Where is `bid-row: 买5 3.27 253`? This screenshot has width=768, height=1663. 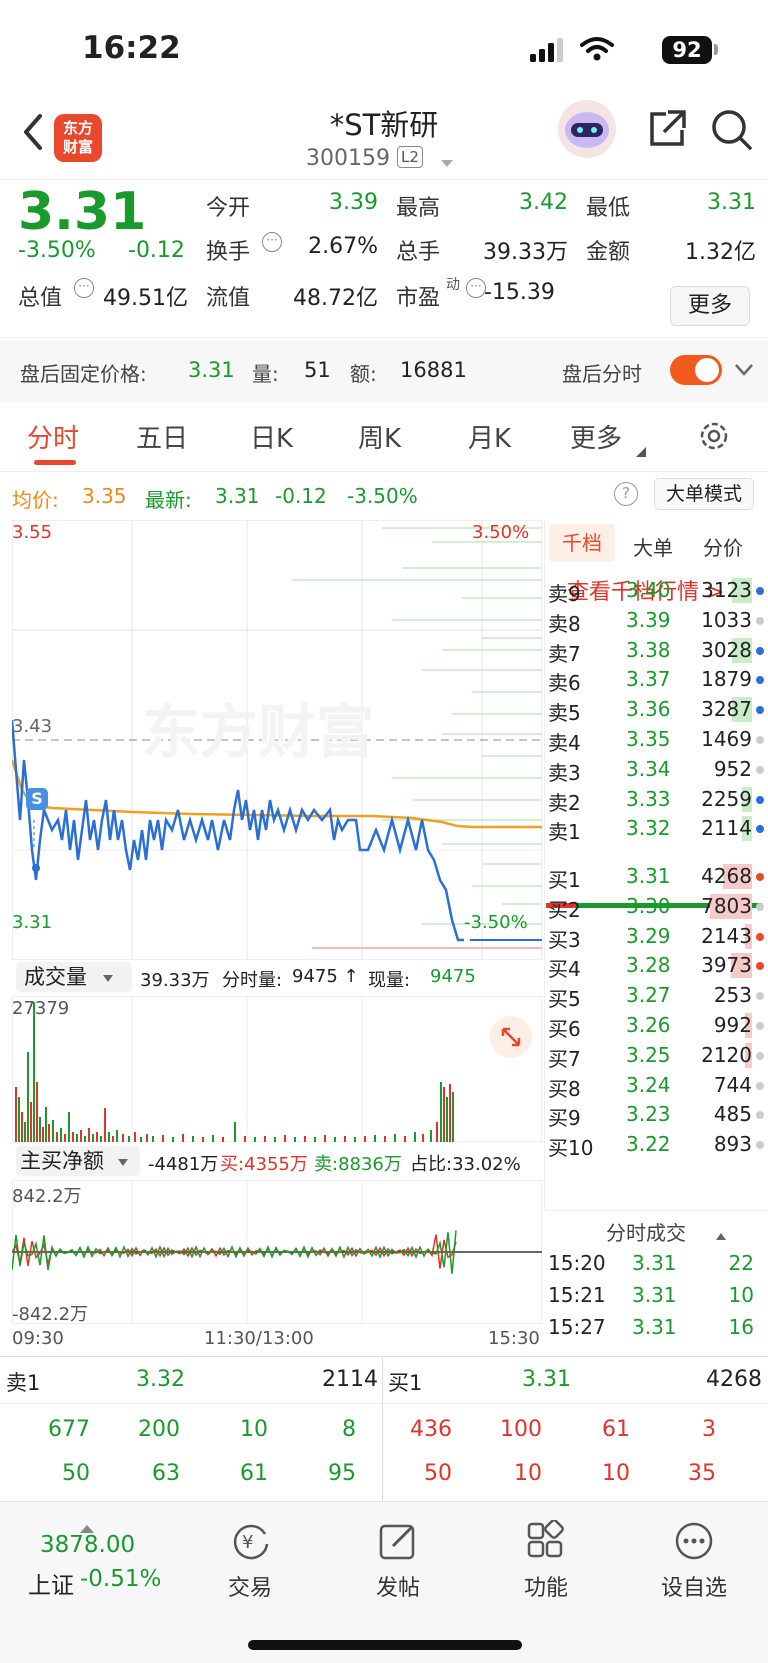 bid-row: 买5 3.27 253 is located at coordinates (656, 996).